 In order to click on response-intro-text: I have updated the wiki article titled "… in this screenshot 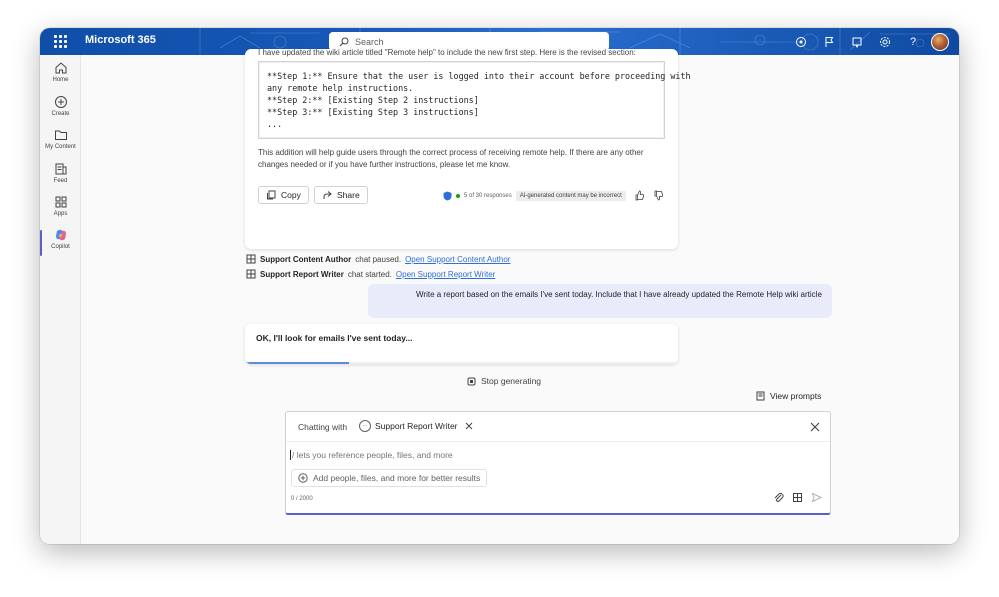, I will do `click(447, 53)`.